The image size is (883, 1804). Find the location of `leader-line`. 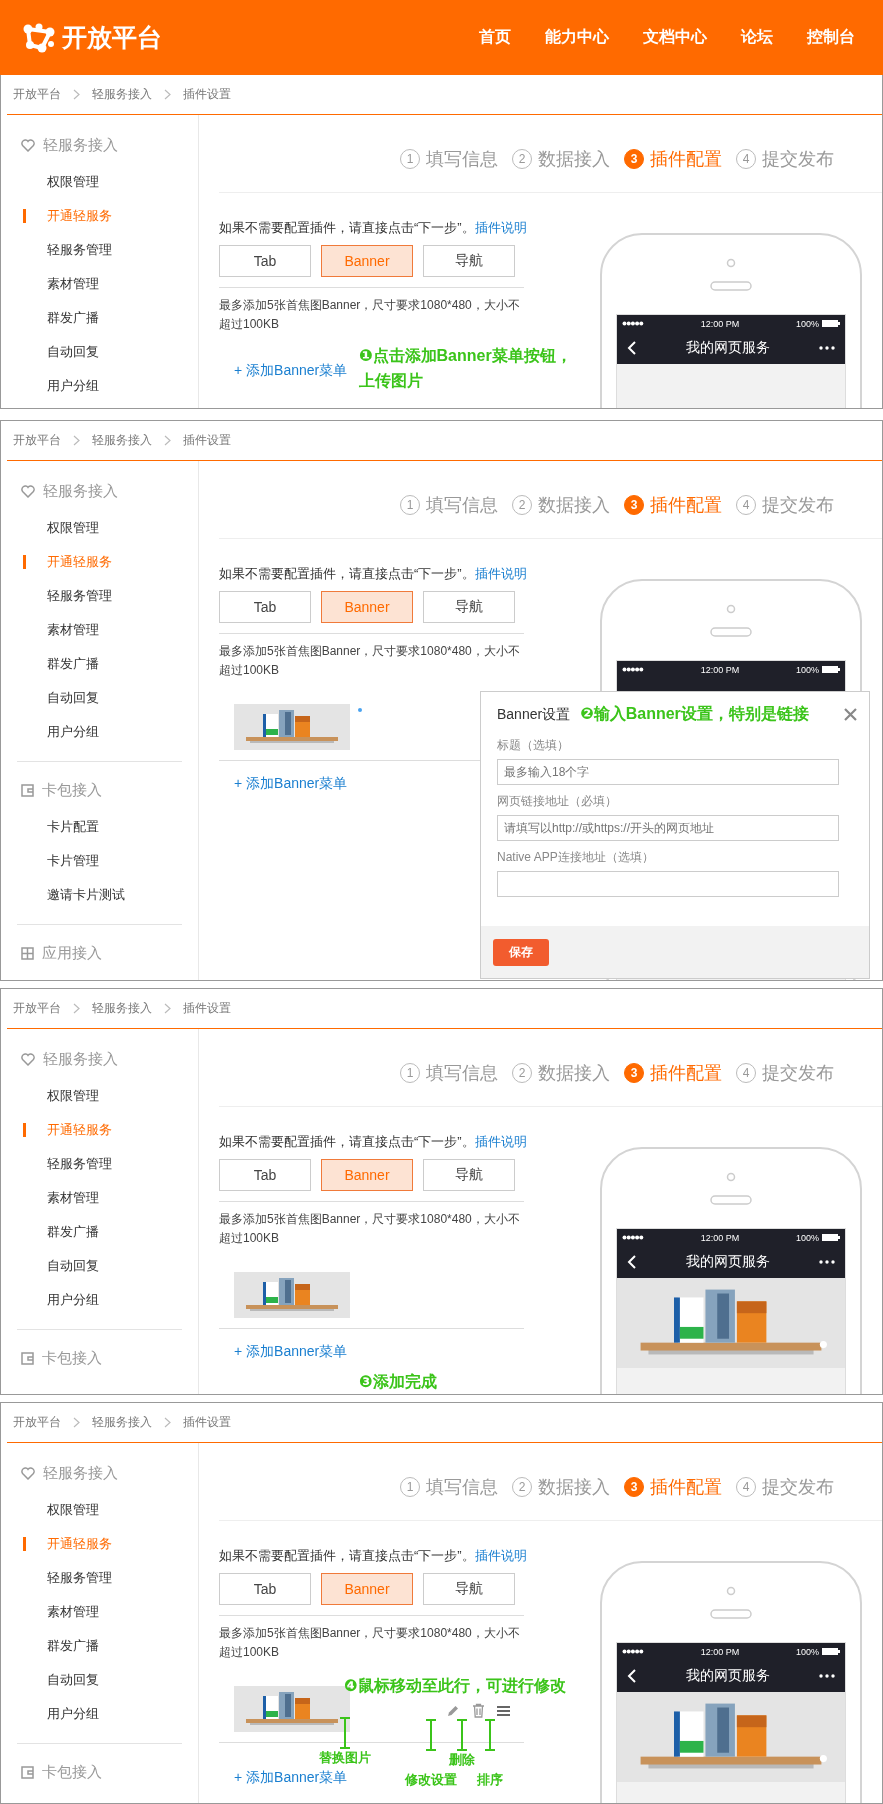

leader-line is located at coordinates (431, 1735).